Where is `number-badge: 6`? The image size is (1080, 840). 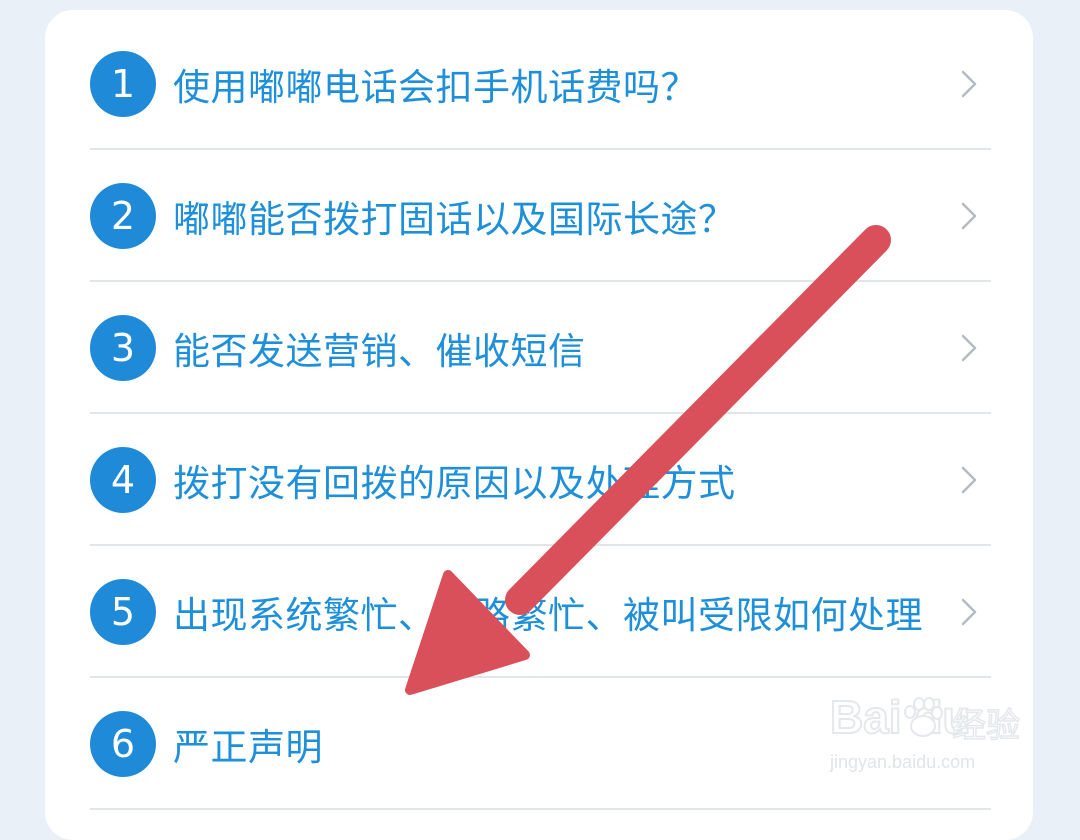 number-badge: 6 is located at coordinates (123, 744).